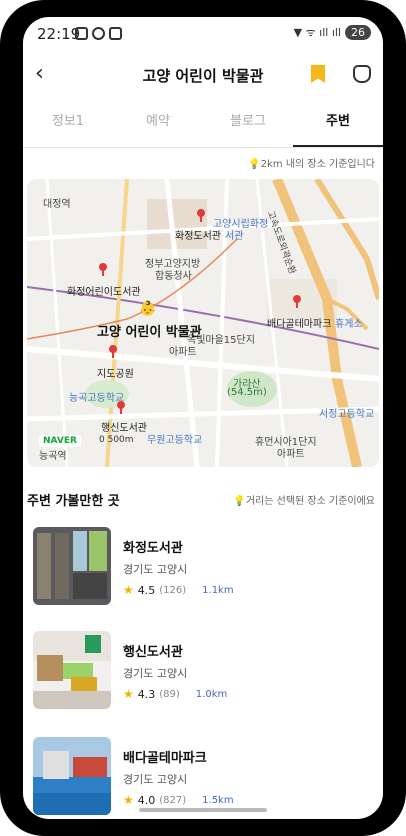  I want to click on map-note: 💡2km 내의 장소 기준입니다, so click(311, 164).